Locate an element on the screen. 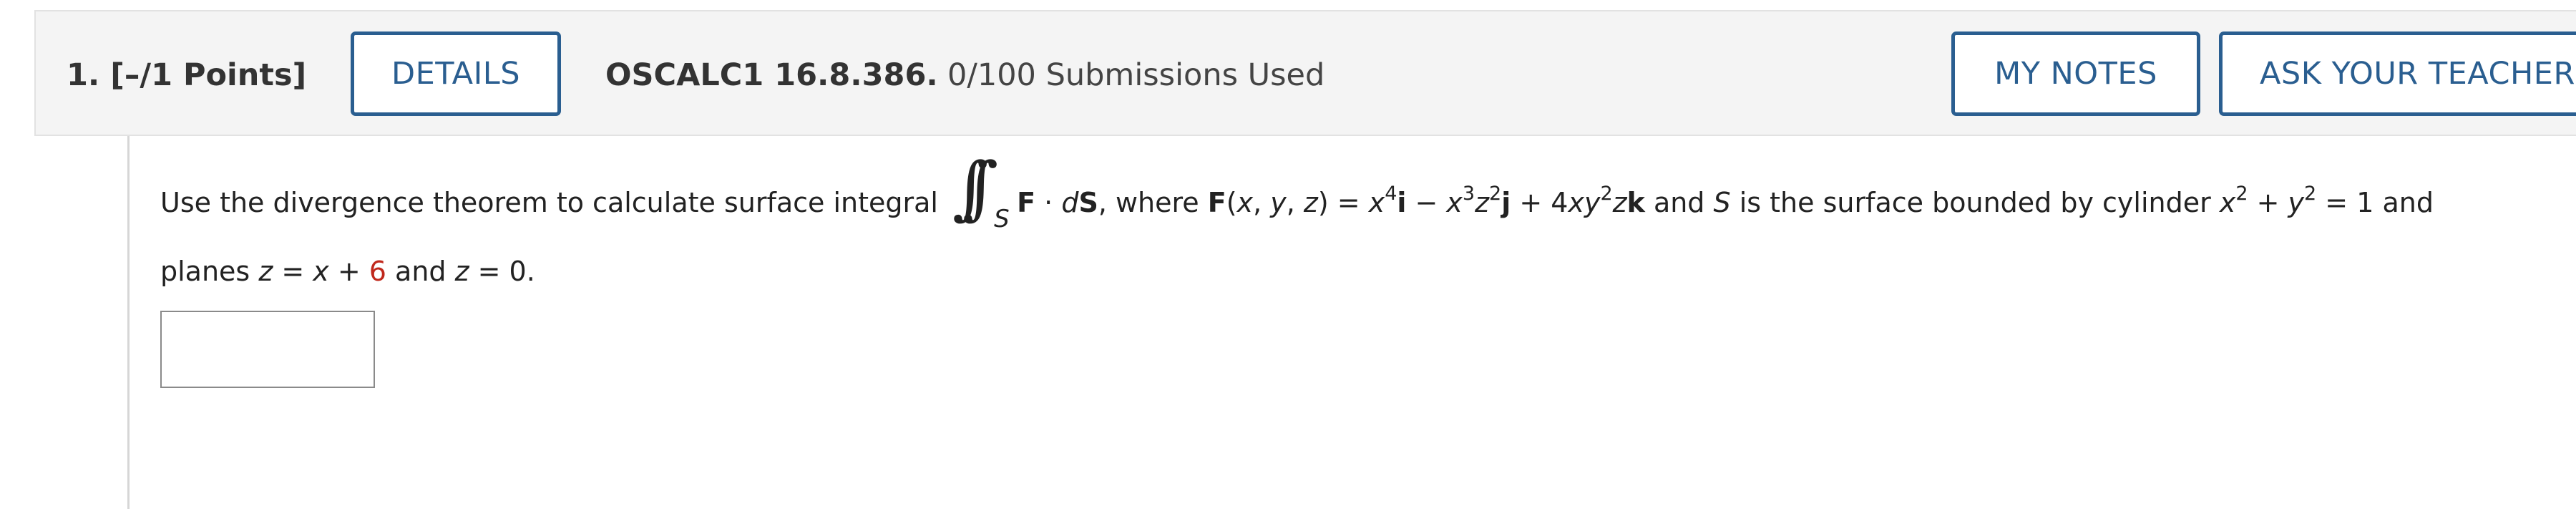 This screenshot has width=2576, height=509. var-x: x is located at coordinates (1245, 202).